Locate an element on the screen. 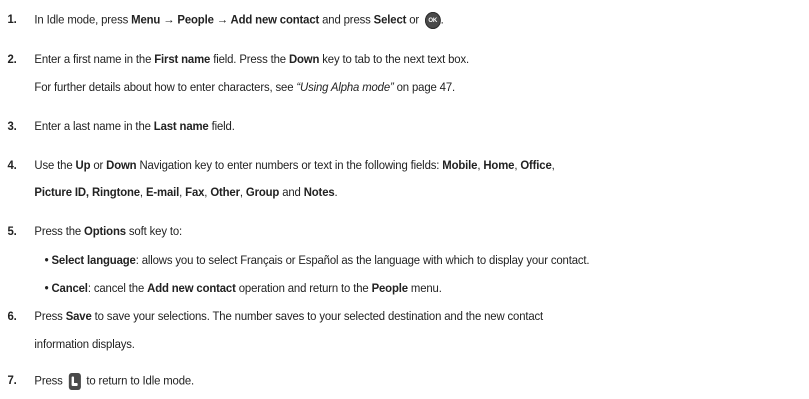 This screenshot has height=399, width=809. step-text: Press the Options soft key to: is located at coordinates (108, 231).